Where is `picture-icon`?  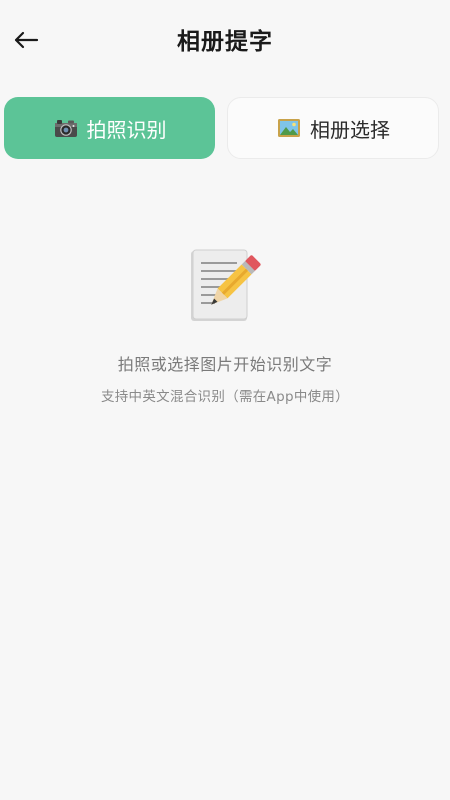
picture-icon is located at coordinates (289, 128).